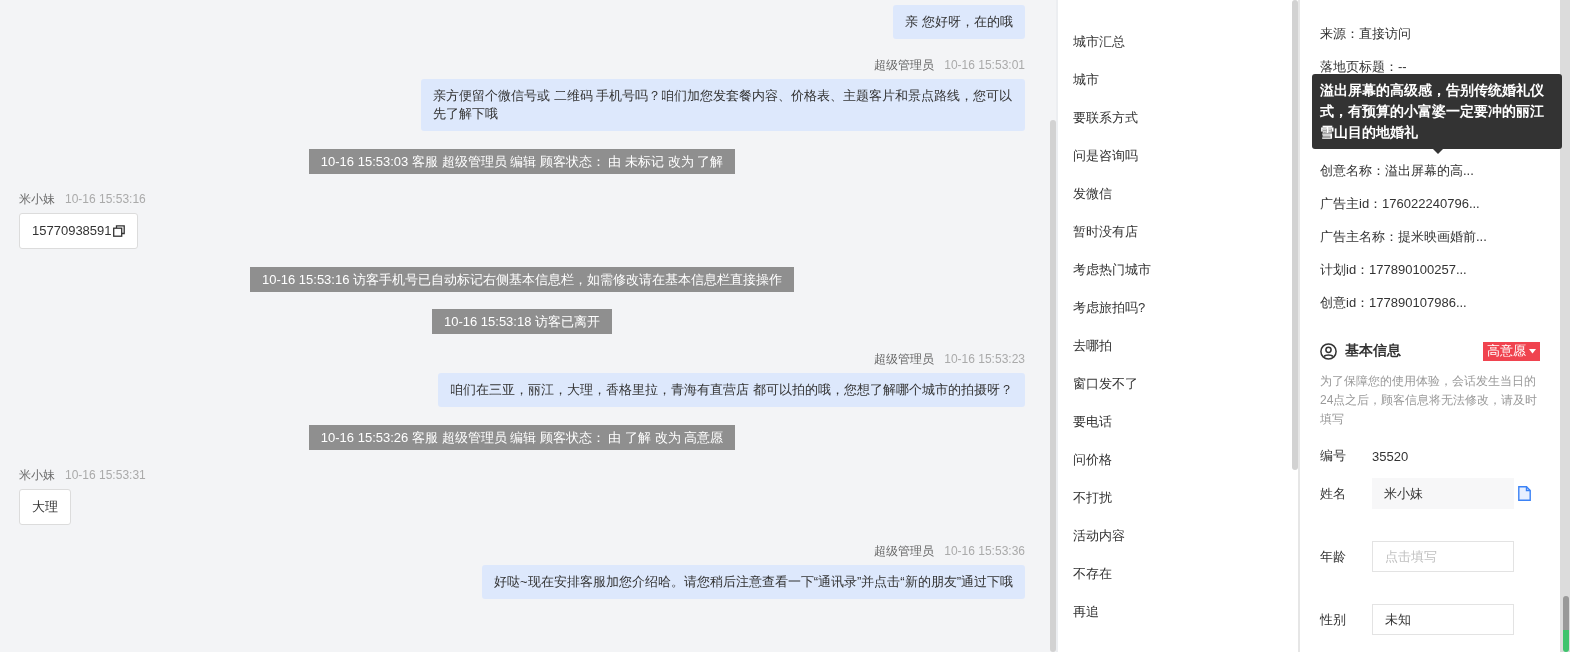 Image resolution: width=1570 pixels, height=652 pixels. I want to click on quick-reply-item: 发微信, so click(1175, 194).